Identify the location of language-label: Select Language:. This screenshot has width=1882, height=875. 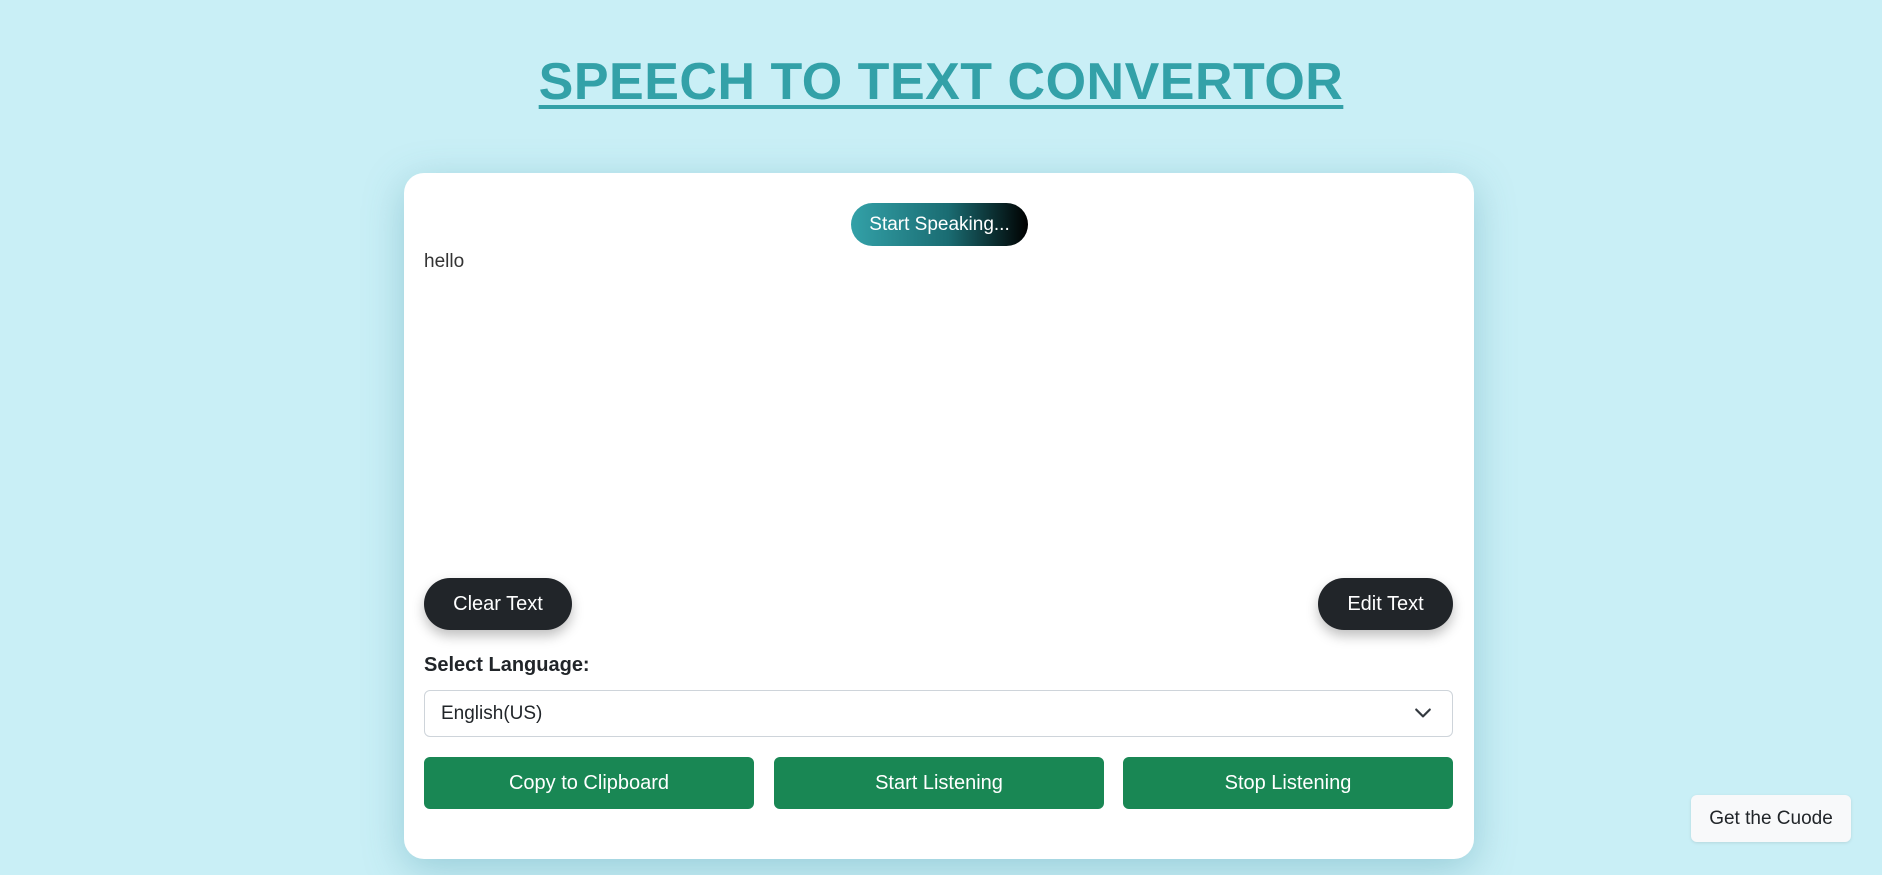
(507, 665).